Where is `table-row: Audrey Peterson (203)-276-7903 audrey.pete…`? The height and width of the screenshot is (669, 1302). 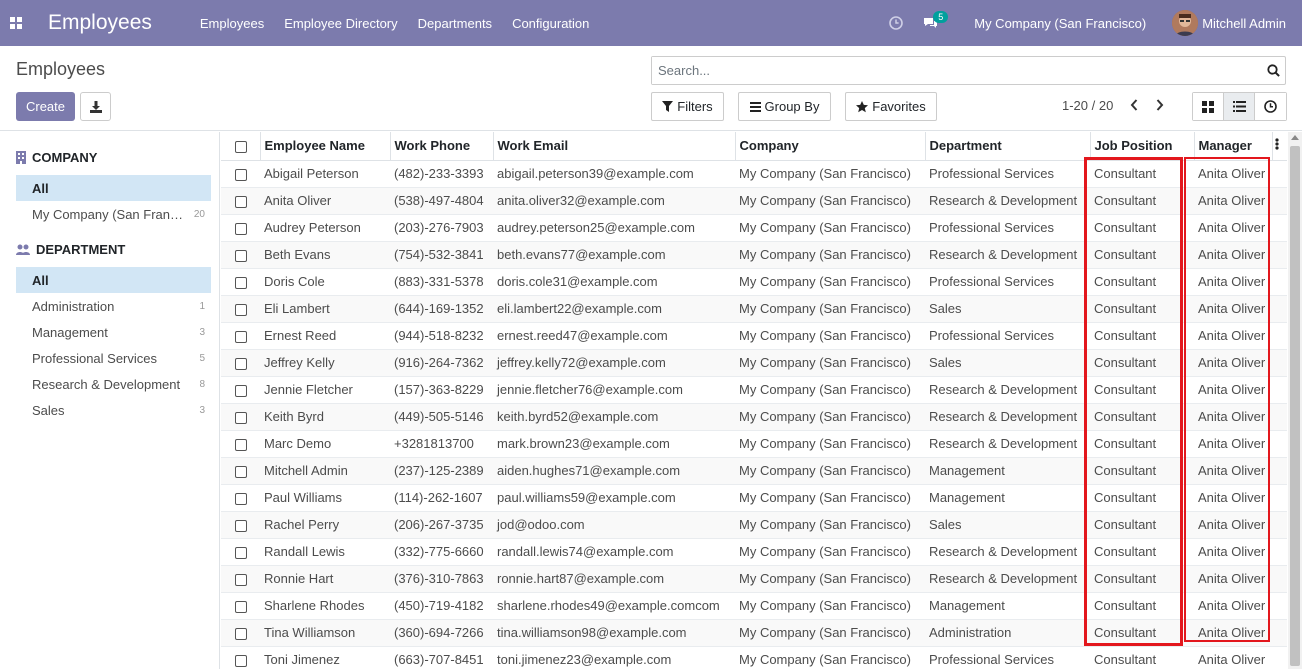
table-row: Audrey Peterson (203)-276-7903 audrey.pete… is located at coordinates (754, 228).